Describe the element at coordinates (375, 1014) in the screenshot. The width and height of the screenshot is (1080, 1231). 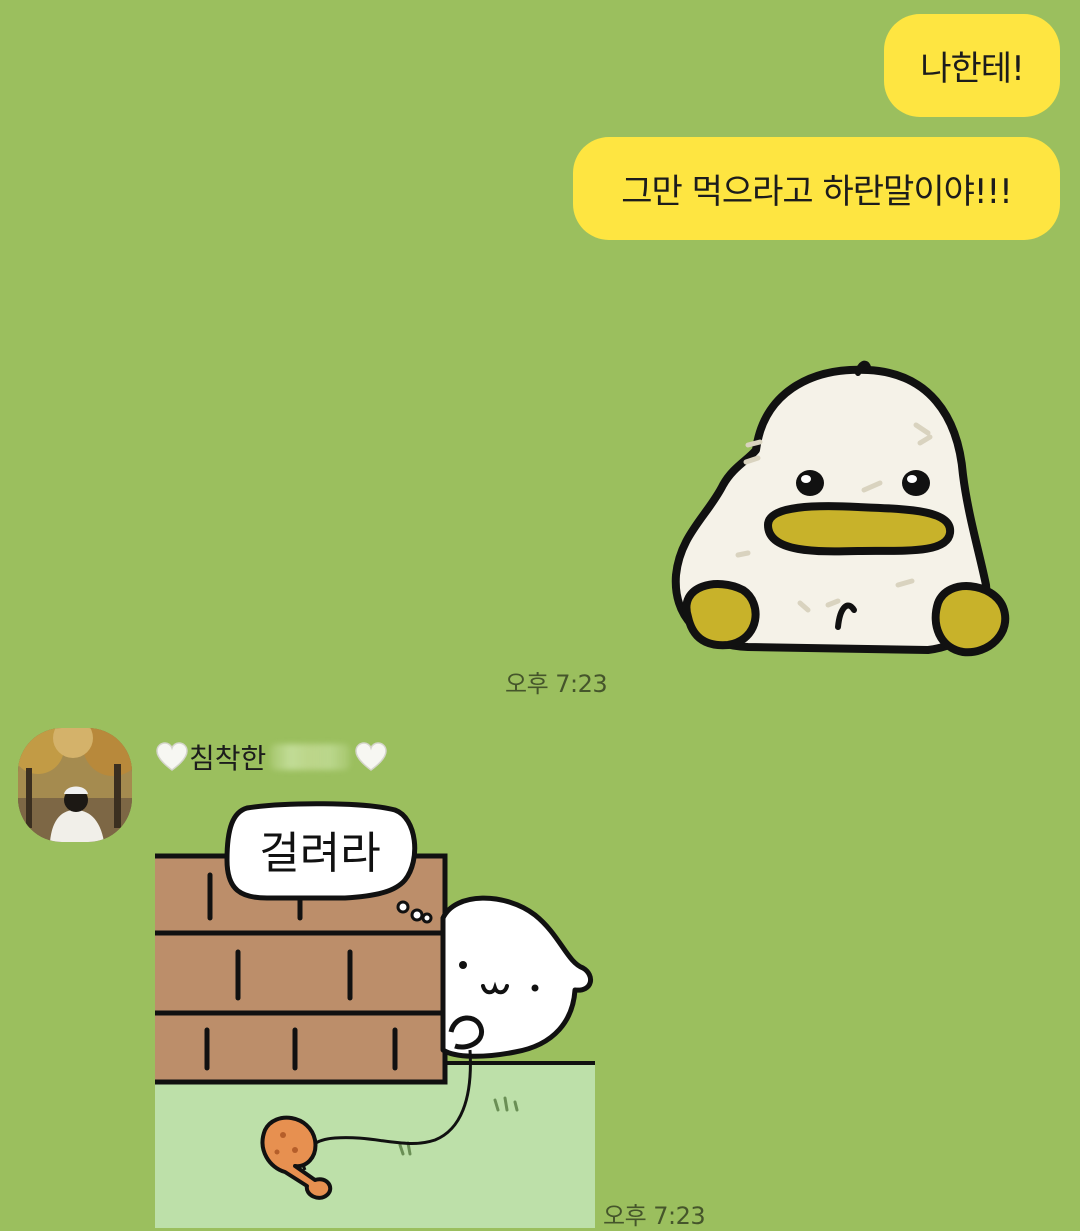
I see `sticker-incoming: 걸려라` at that location.